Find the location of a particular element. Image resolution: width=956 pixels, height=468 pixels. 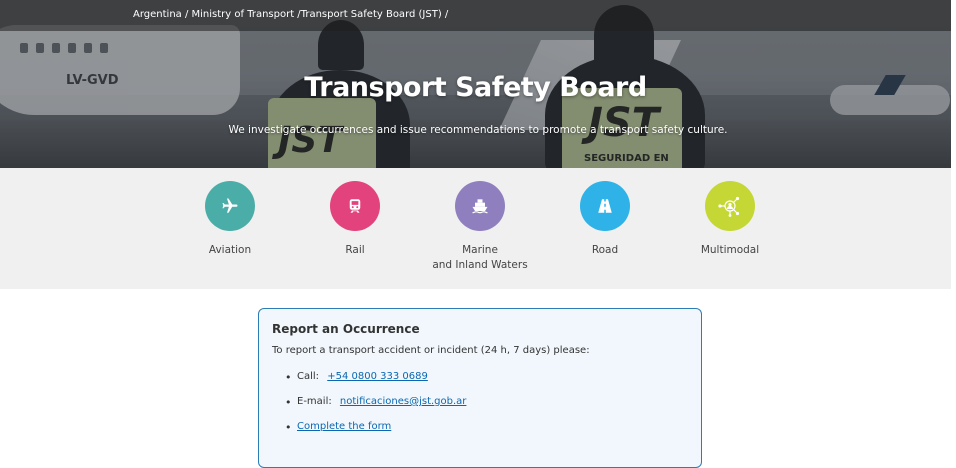

category-label: Multimodal is located at coordinates (730, 250).